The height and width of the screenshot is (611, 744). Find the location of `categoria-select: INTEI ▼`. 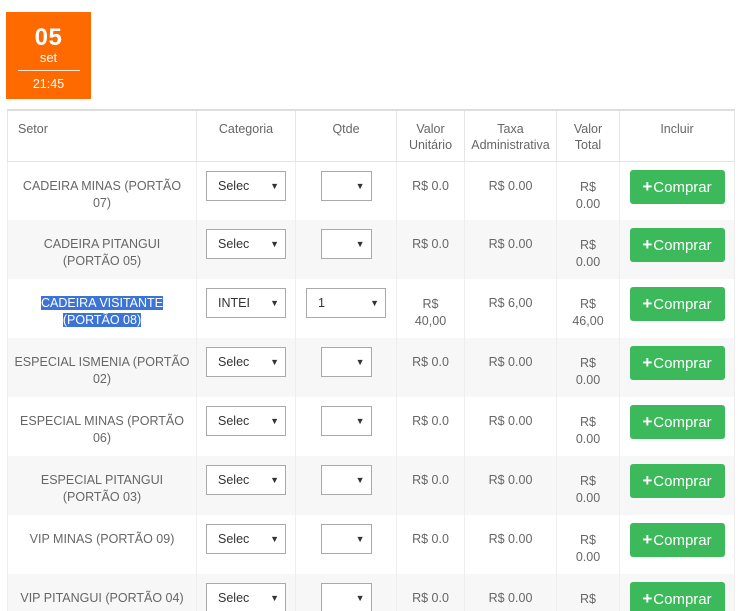

categoria-select: INTEI ▼ is located at coordinates (246, 303).